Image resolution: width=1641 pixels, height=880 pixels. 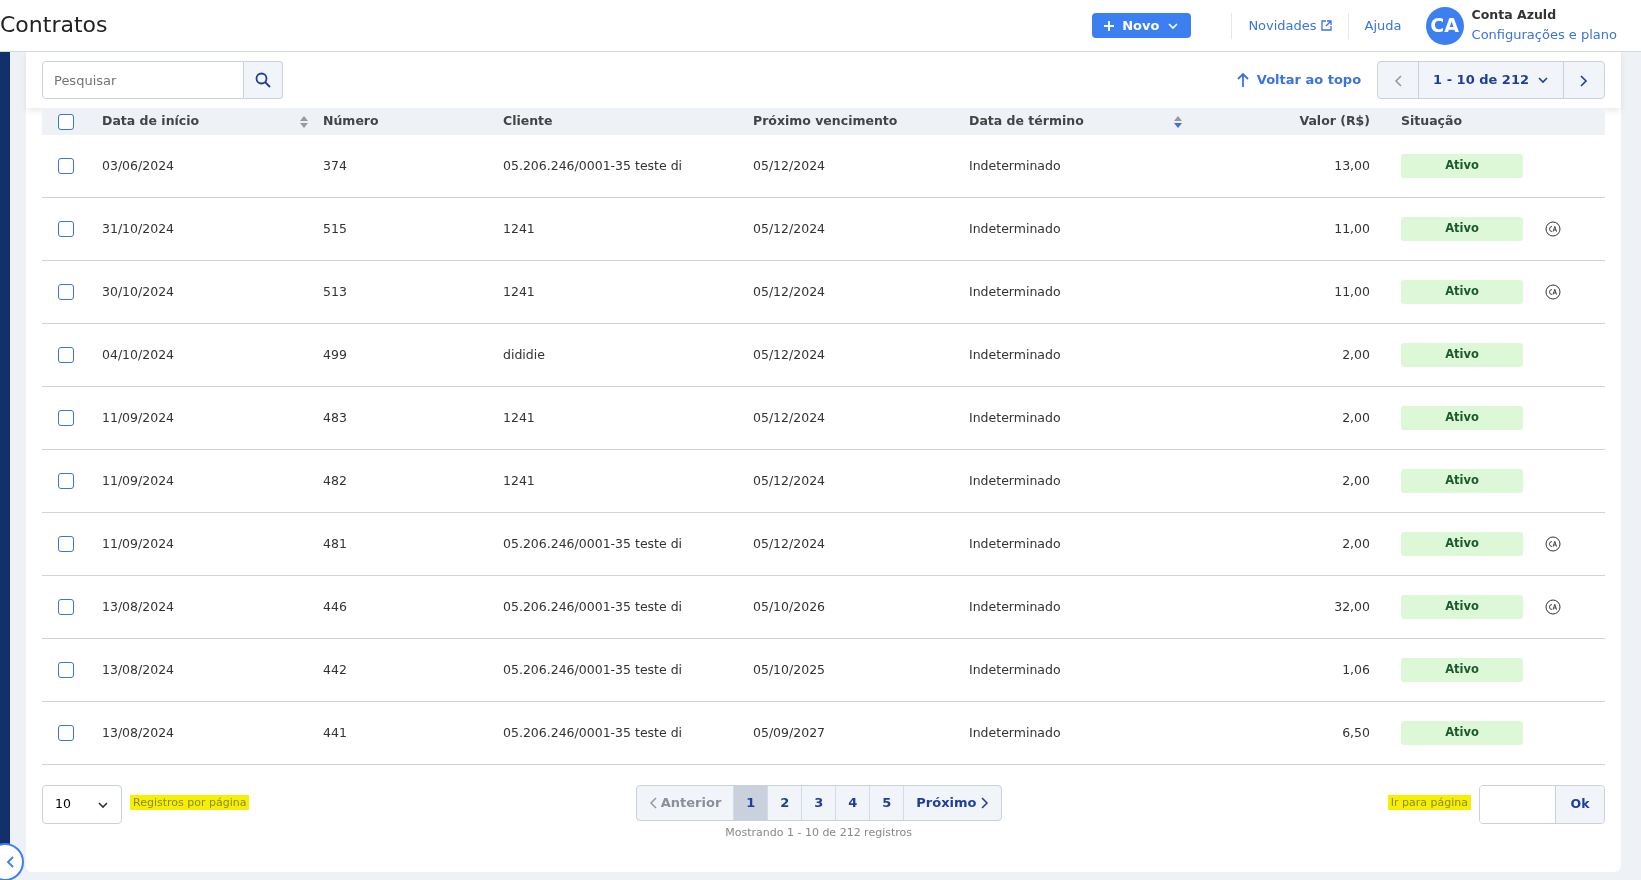 I want to click on table-cell: 30/10/2024, so click(x=138, y=291).